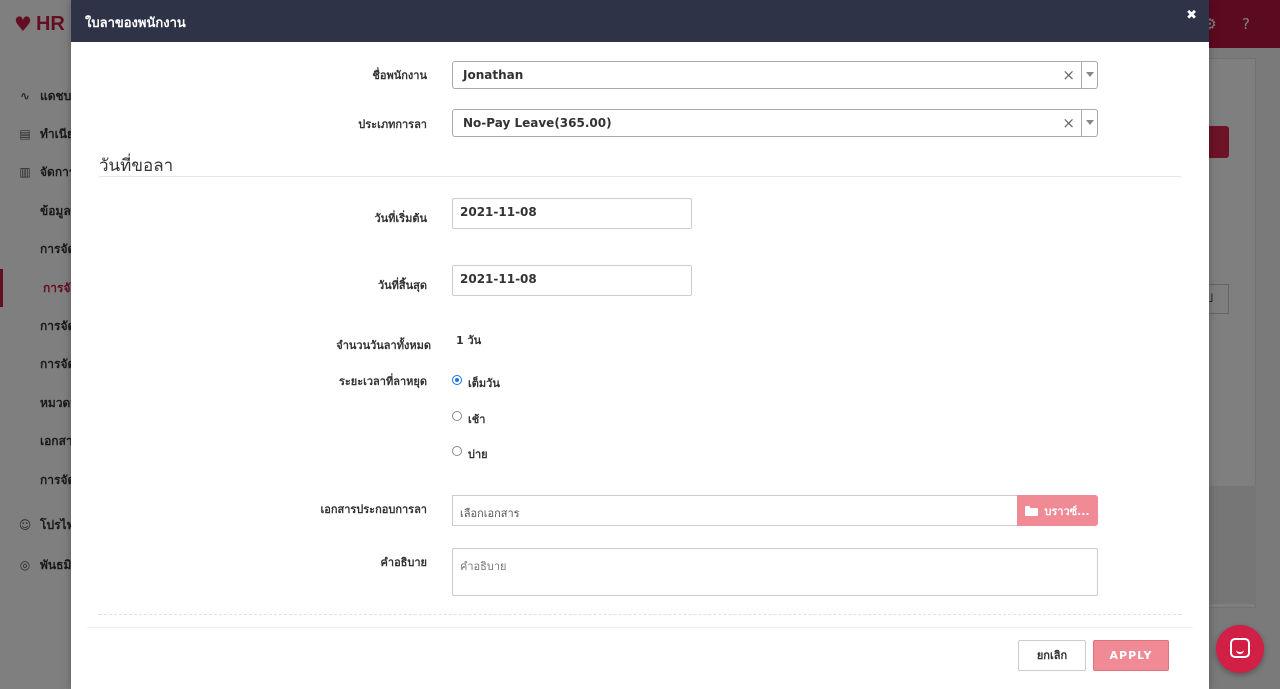 This screenshot has height=689, width=1280. I want to click on employee-select: Jonathan ×, so click(775, 75).